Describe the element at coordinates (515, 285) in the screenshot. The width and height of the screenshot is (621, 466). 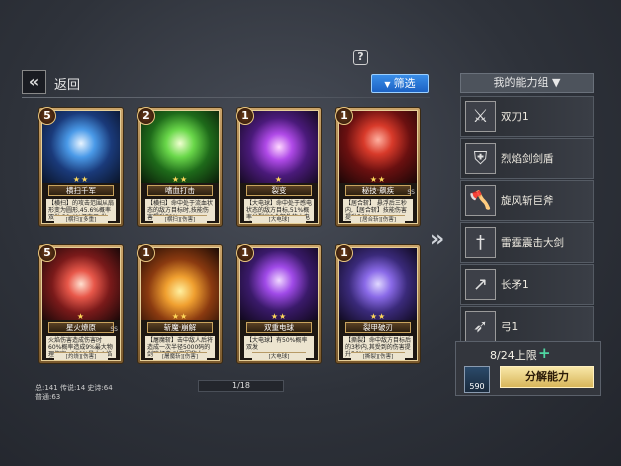
I see `ability-group-name: 长矛1` at that location.